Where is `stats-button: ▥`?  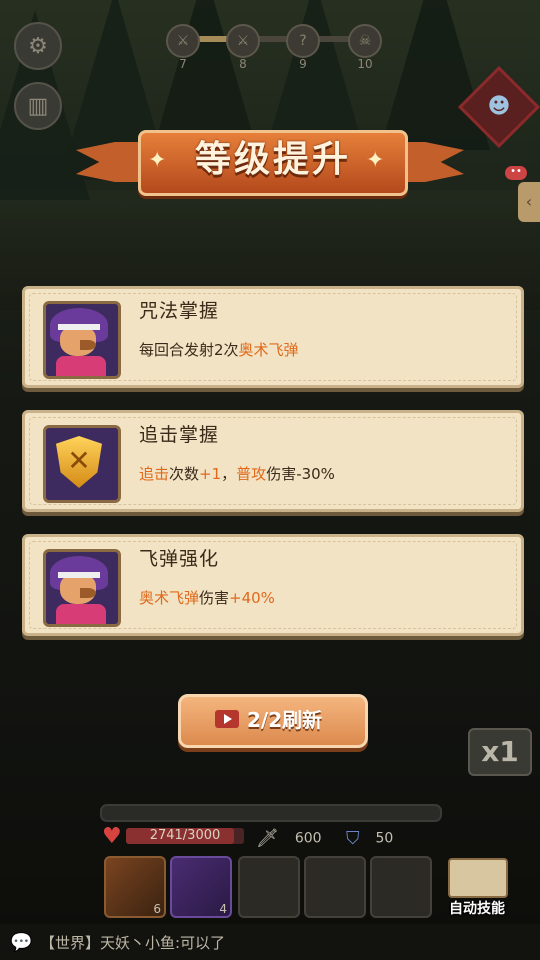
stats-button: ▥ is located at coordinates (38, 106).